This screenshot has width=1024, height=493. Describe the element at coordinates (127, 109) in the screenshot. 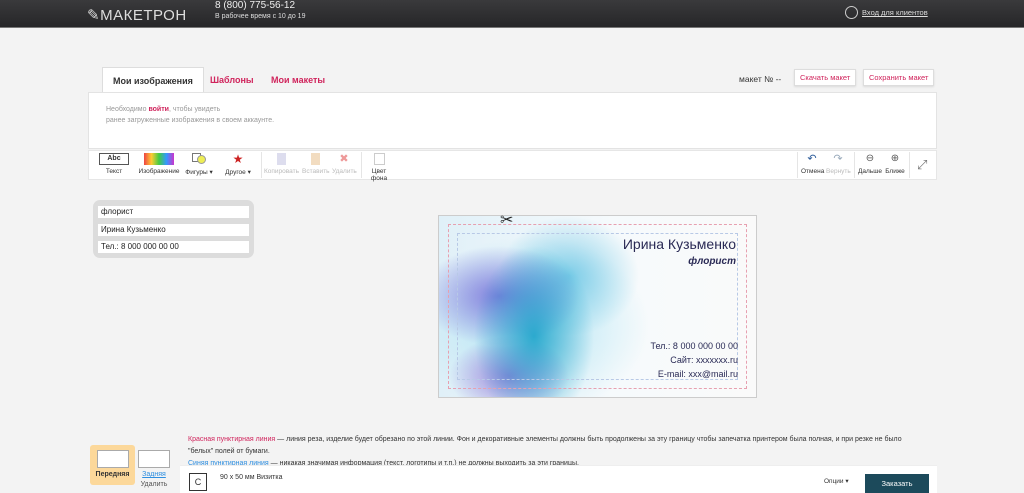

I see `note-text: Необходимо` at that location.